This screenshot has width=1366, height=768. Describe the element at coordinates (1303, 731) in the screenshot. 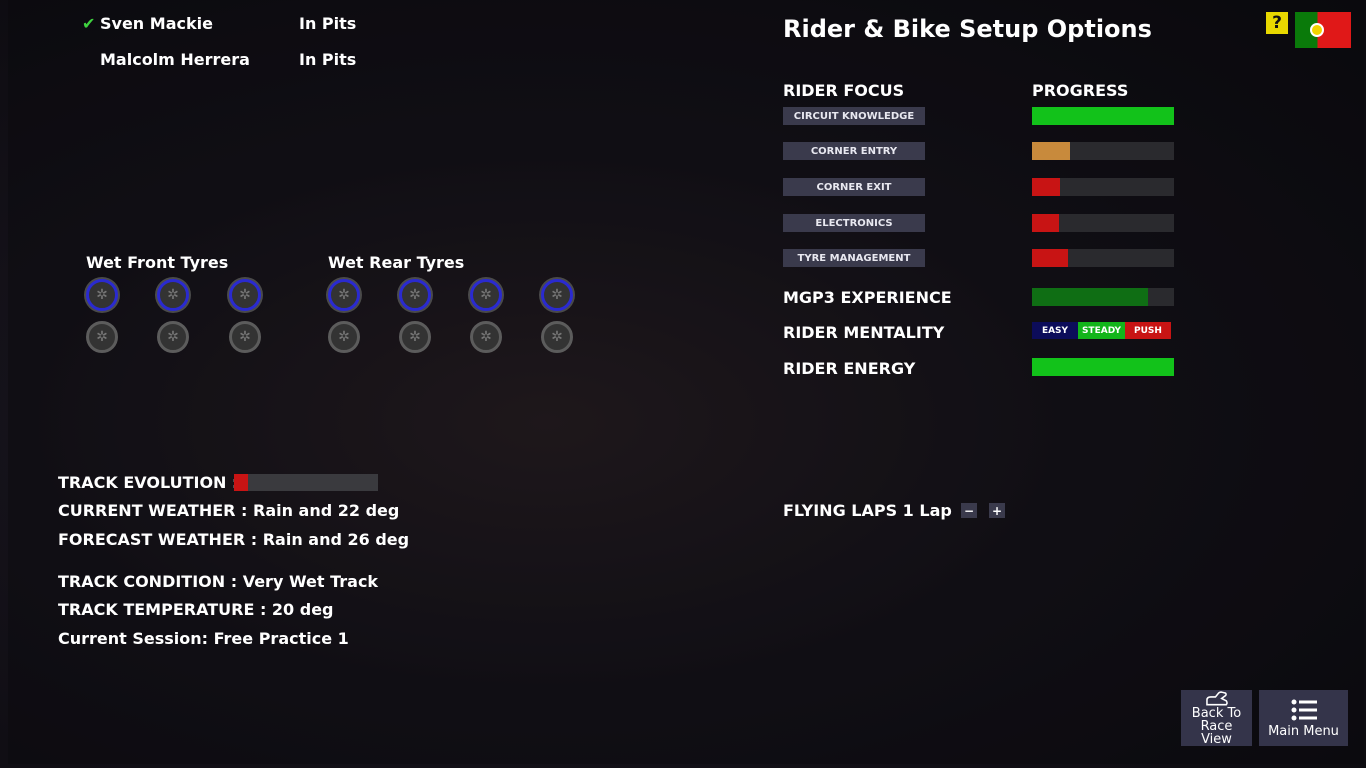

I see `menu-label: Main Menu` at that location.